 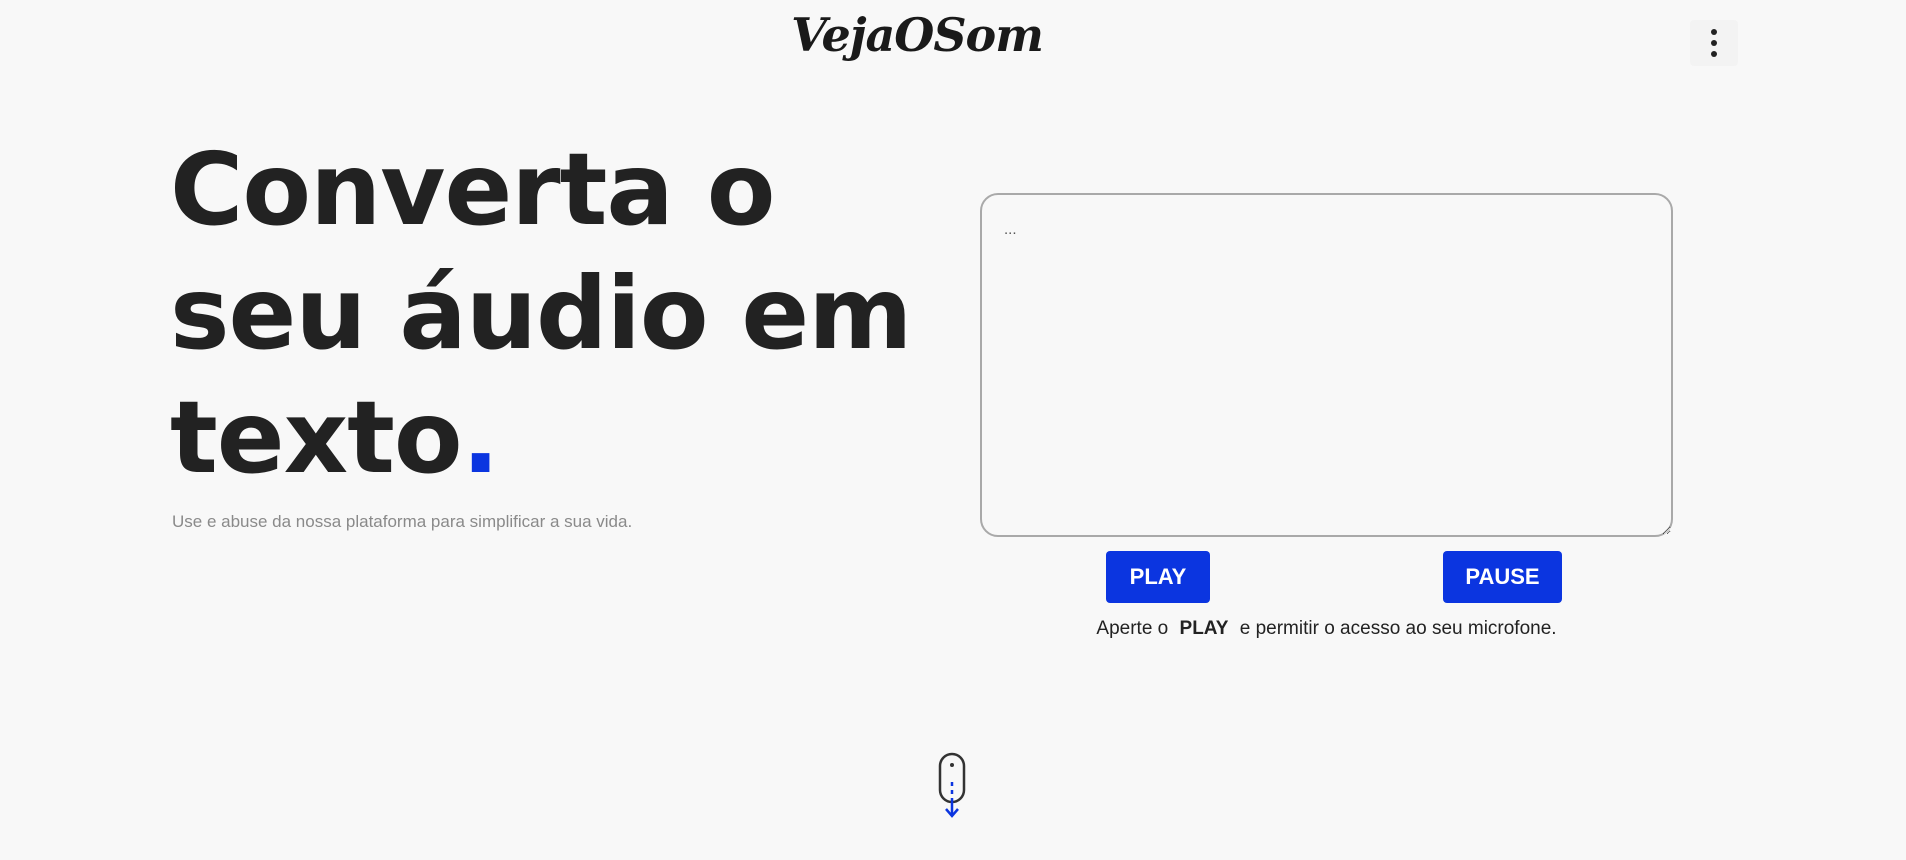 I want to click on play-button: PLAY, so click(x=1158, y=577).